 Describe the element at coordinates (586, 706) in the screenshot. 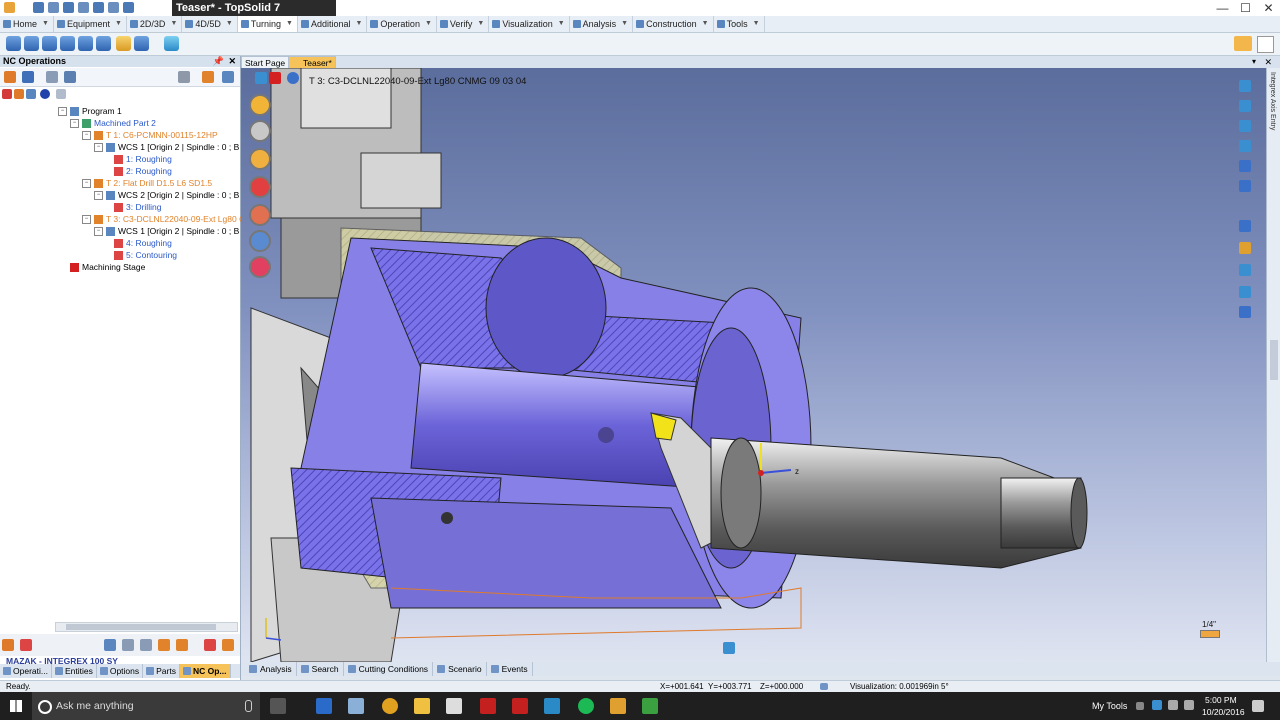

I see `spotify-icon` at that location.